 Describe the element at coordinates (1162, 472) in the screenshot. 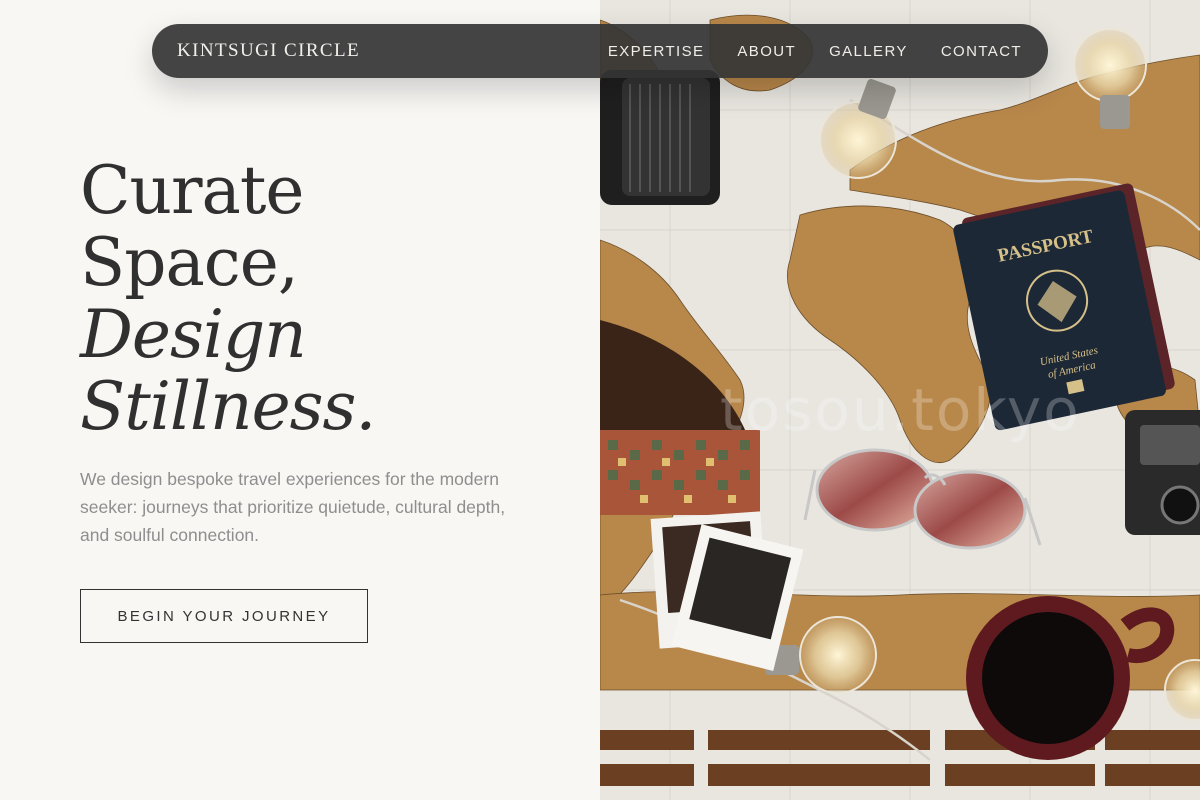

I see `vintage-camera` at that location.